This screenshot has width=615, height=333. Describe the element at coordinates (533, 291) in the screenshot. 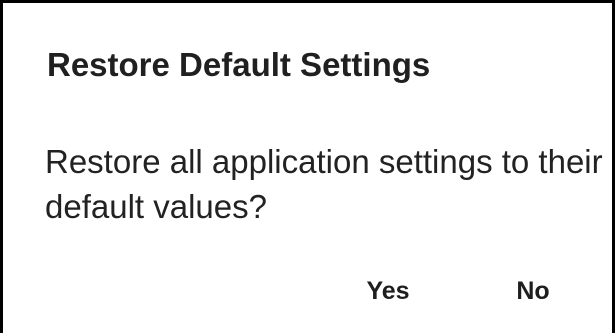

I see `no-button: No` at that location.